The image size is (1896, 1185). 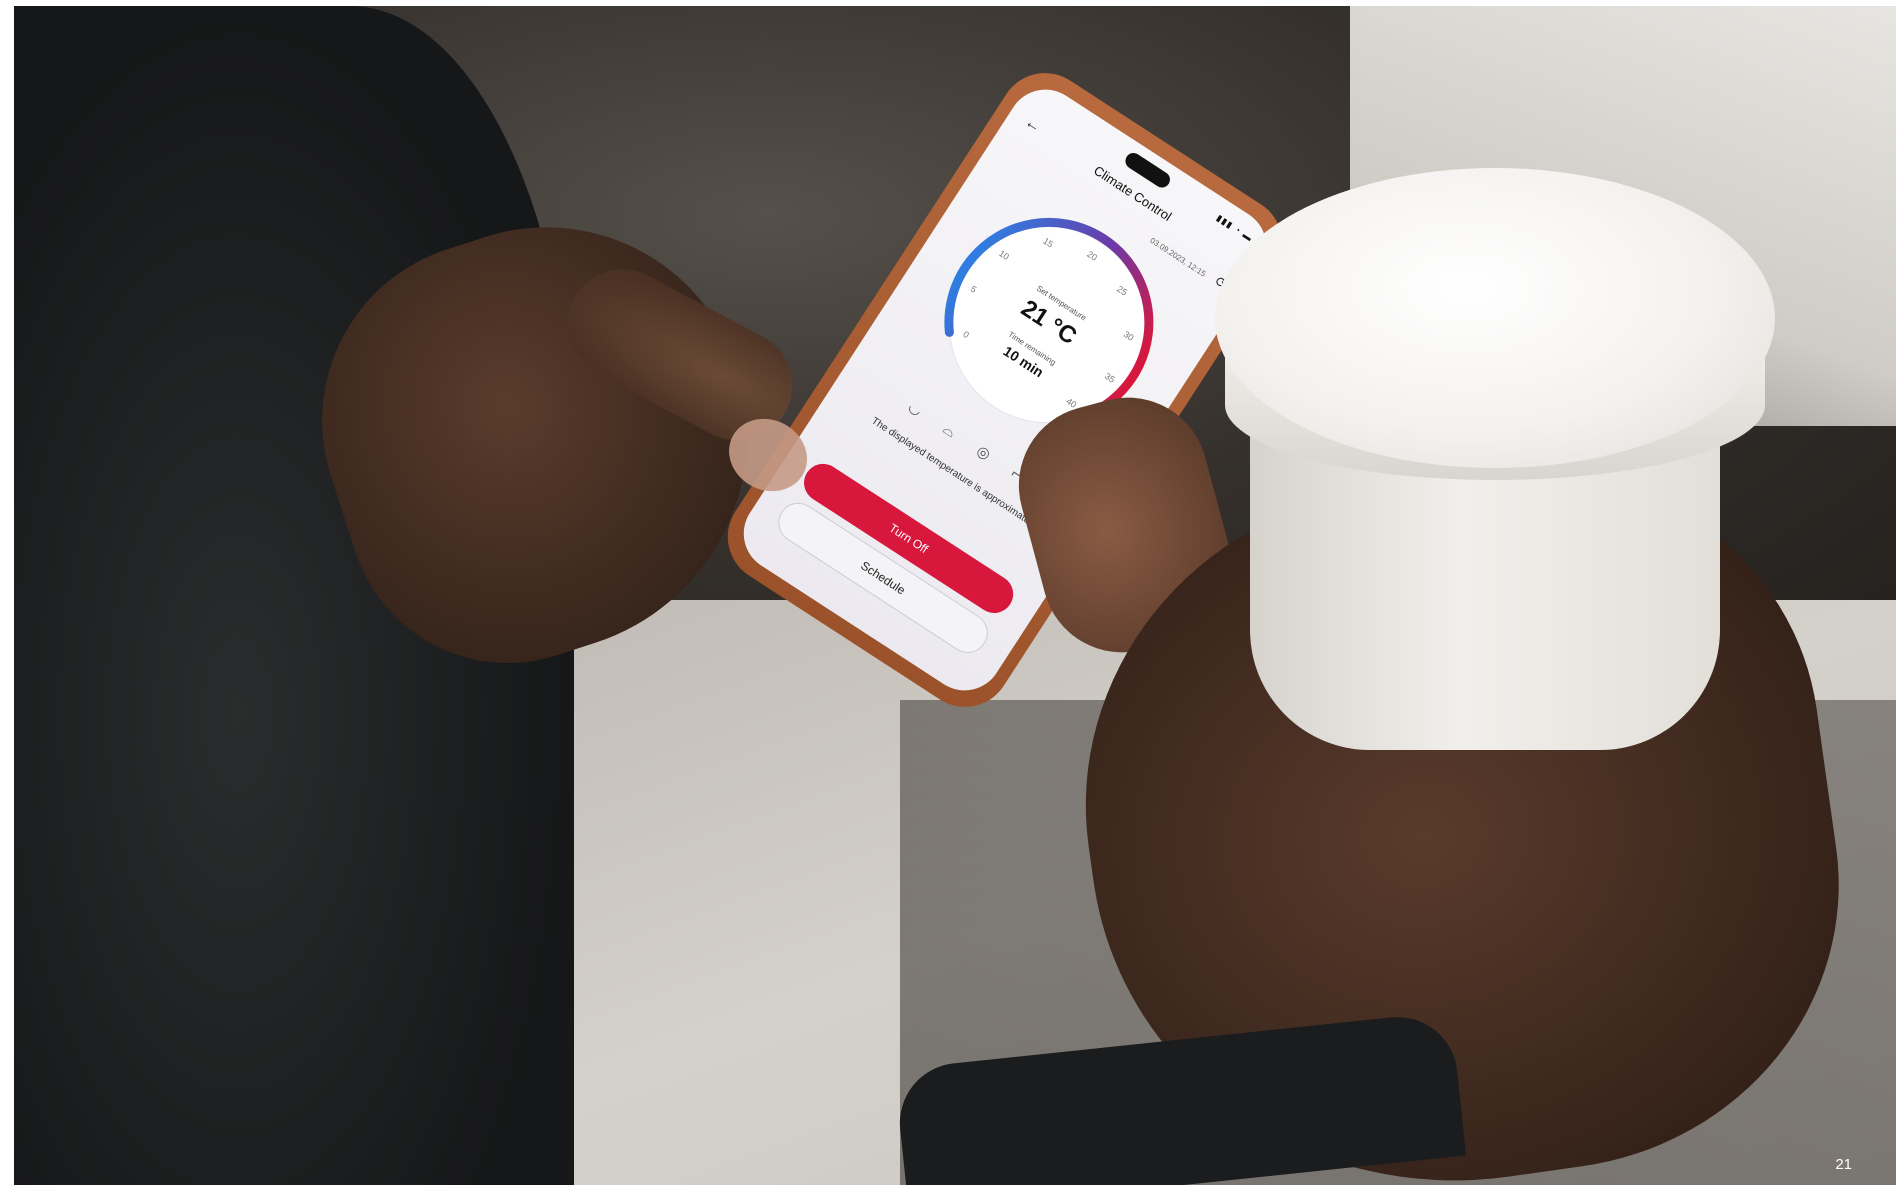 I want to click on status-bar-icons: ▮▮▮ ◔ ▬, so click(x=1234, y=228).